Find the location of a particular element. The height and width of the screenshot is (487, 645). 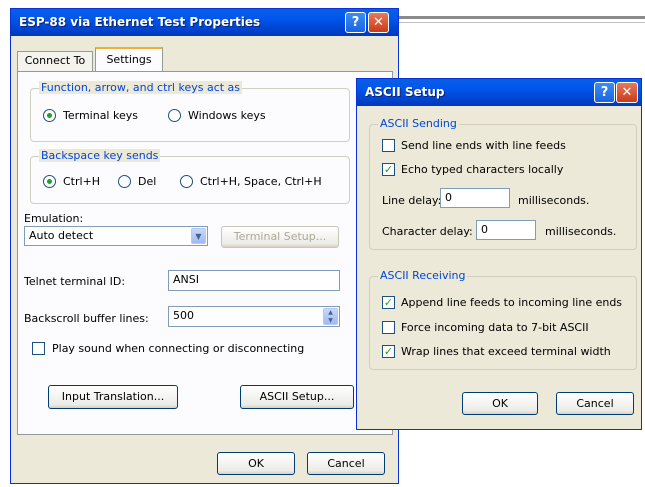

line-delay-label: Line delay: is located at coordinates (412, 200).